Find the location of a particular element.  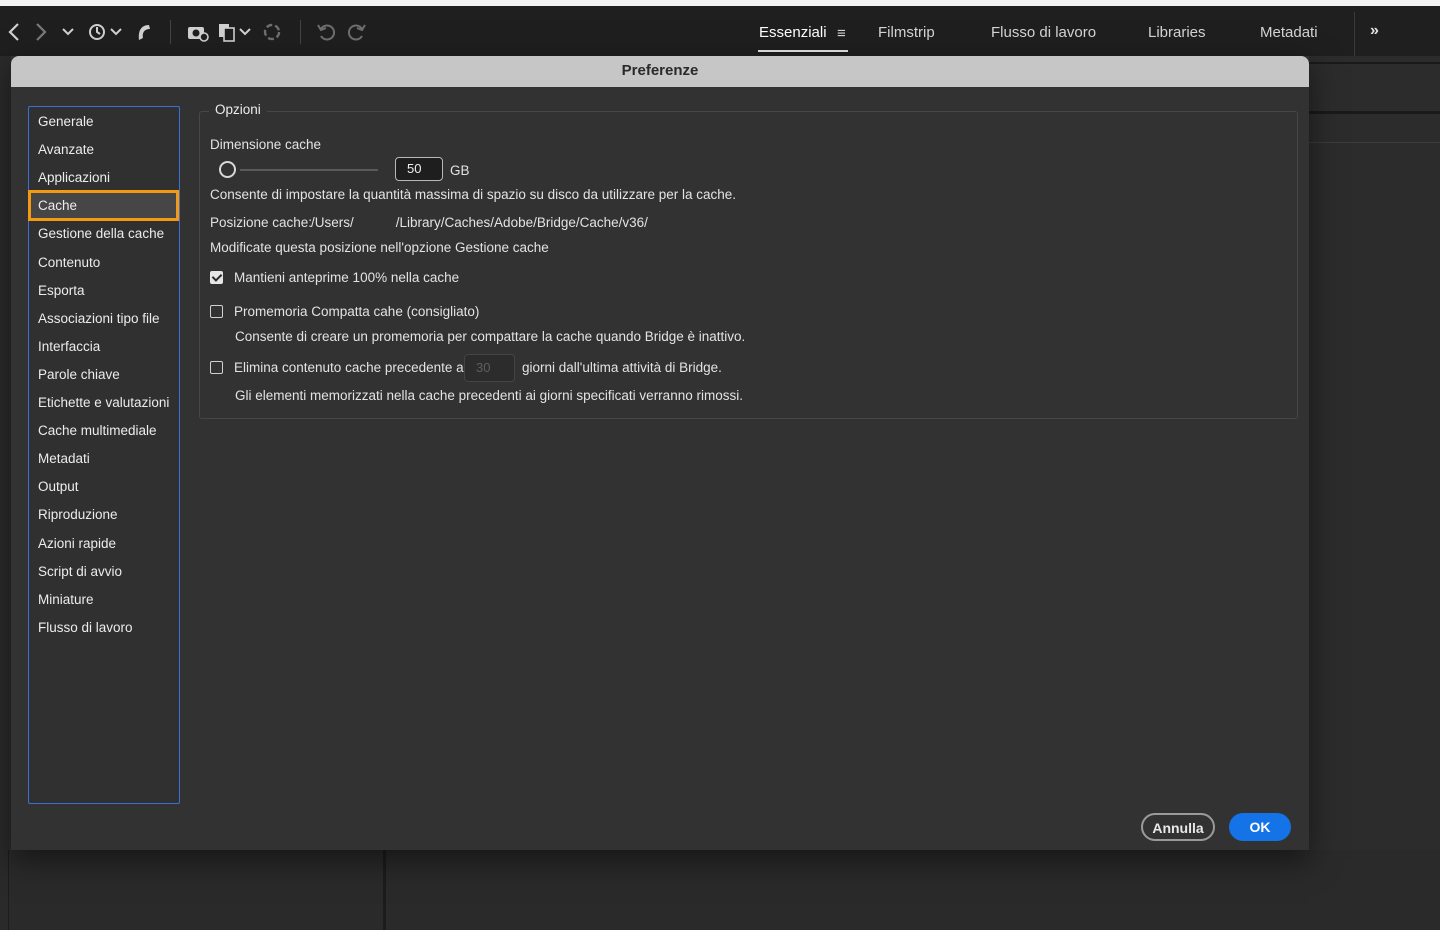

sidebar-item-output: Output is located at coordinates (104, 487).